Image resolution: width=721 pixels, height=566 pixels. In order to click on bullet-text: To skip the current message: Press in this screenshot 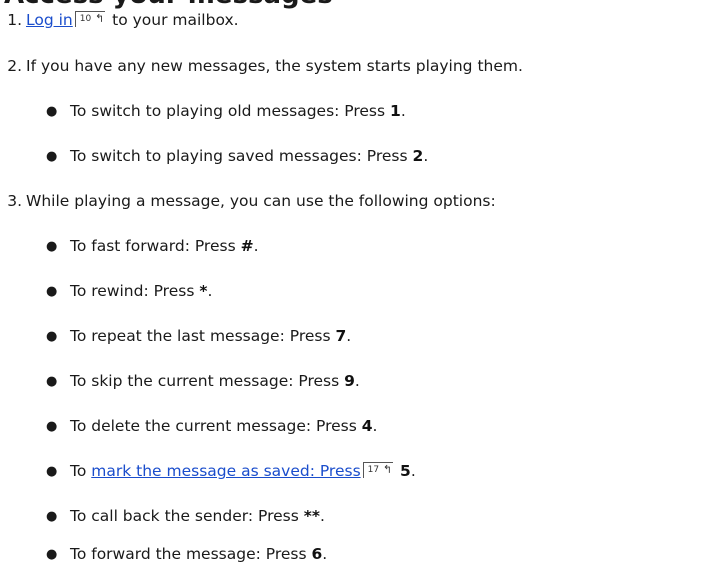, I will do `click(207, 381)`.